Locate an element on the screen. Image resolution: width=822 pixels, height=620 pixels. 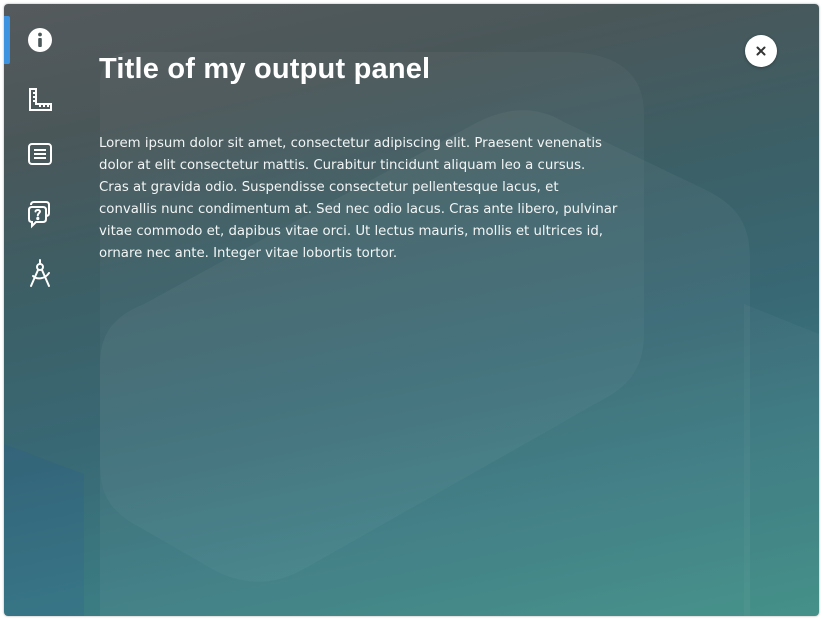
sidebar-item-measure is located at coordinates (40, 100).